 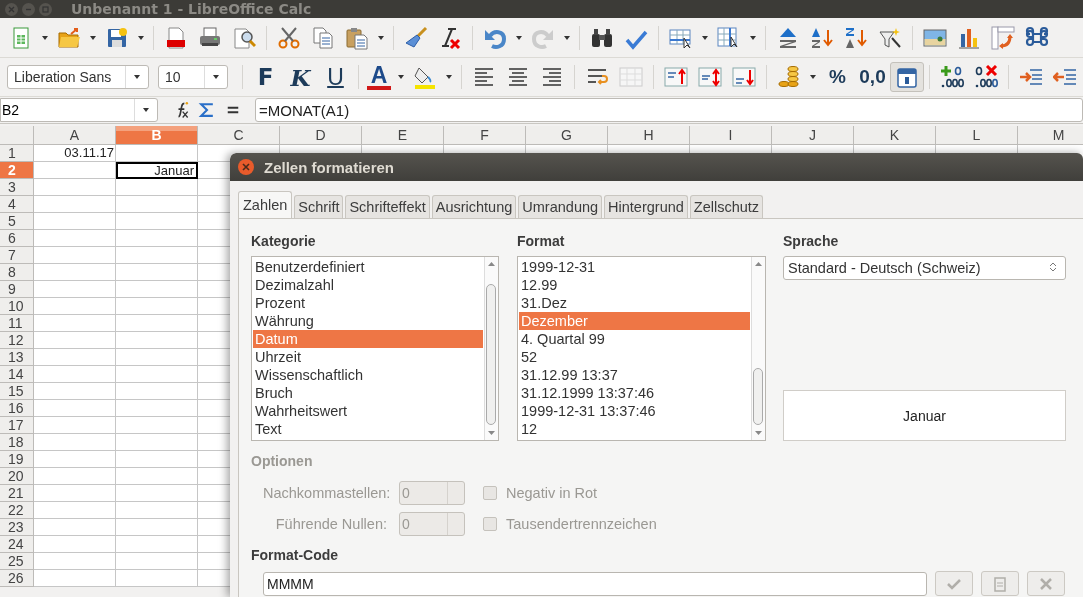 I want to click on font-name-box: Liberation Sans, so click(x=78, y=77).